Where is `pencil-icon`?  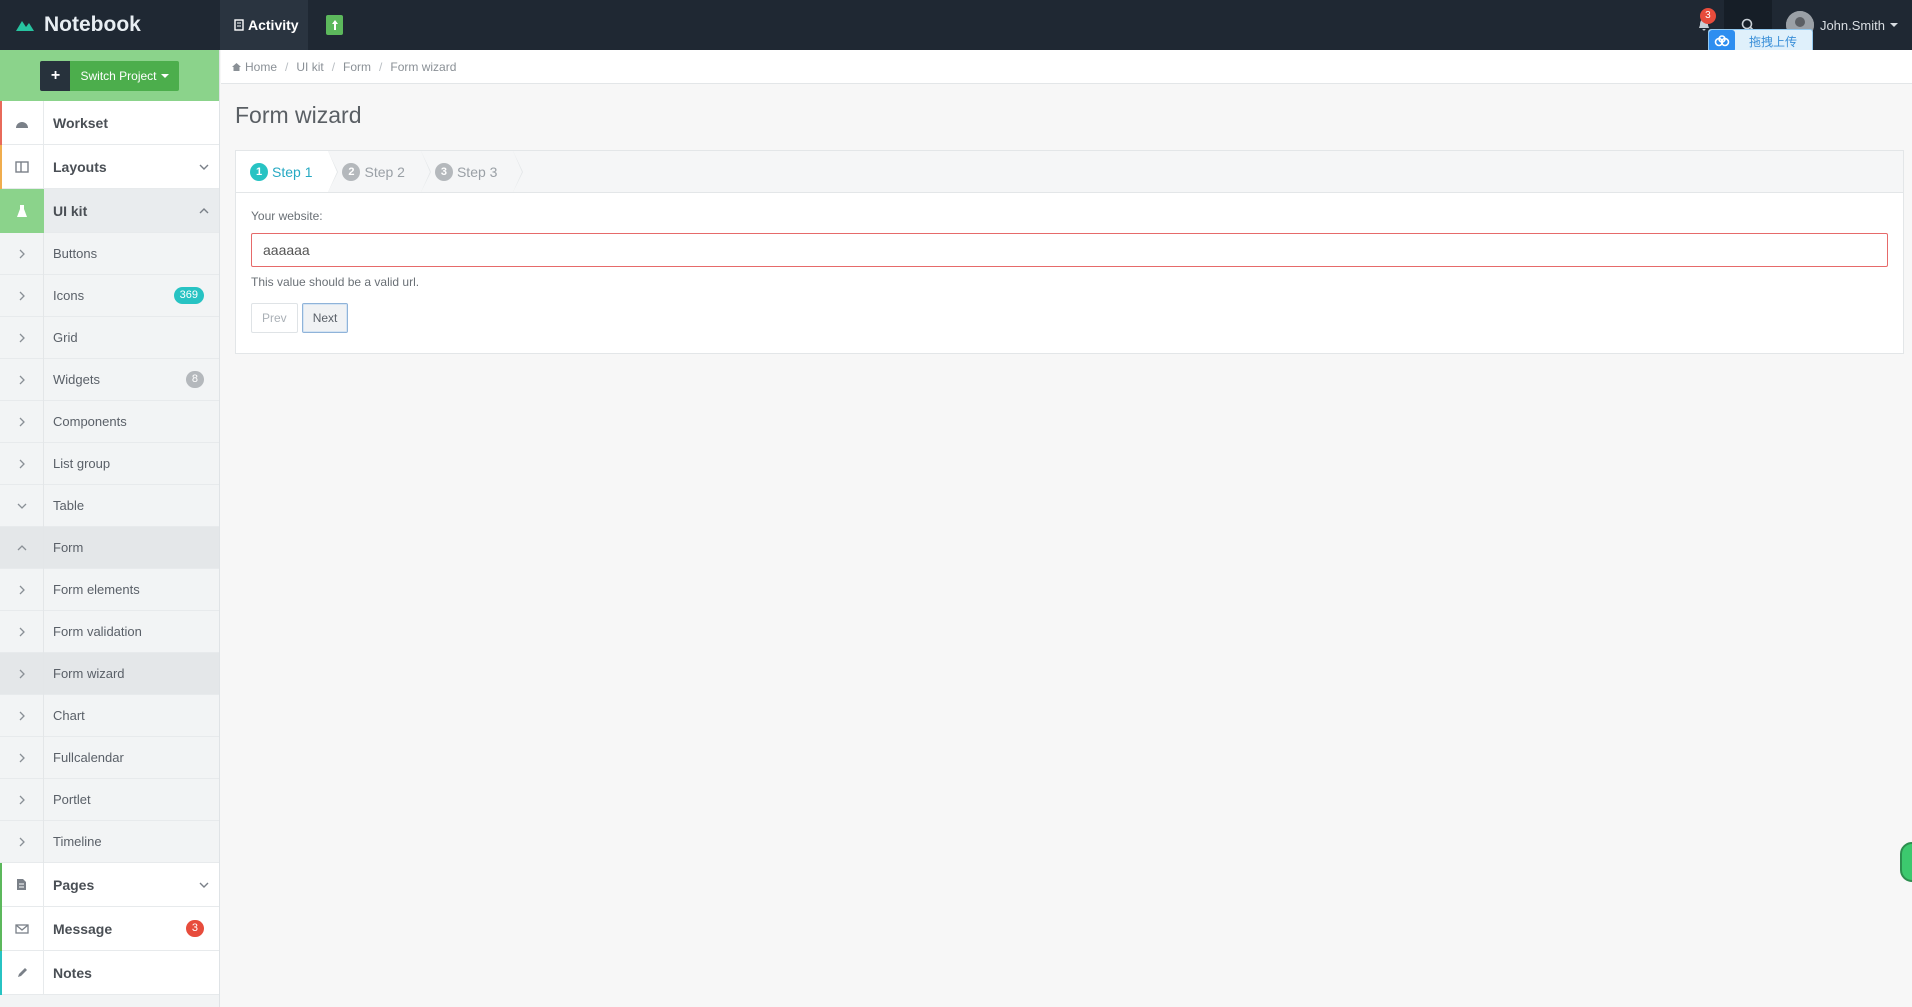
pencil-icon is located at coordinates (22, 972).